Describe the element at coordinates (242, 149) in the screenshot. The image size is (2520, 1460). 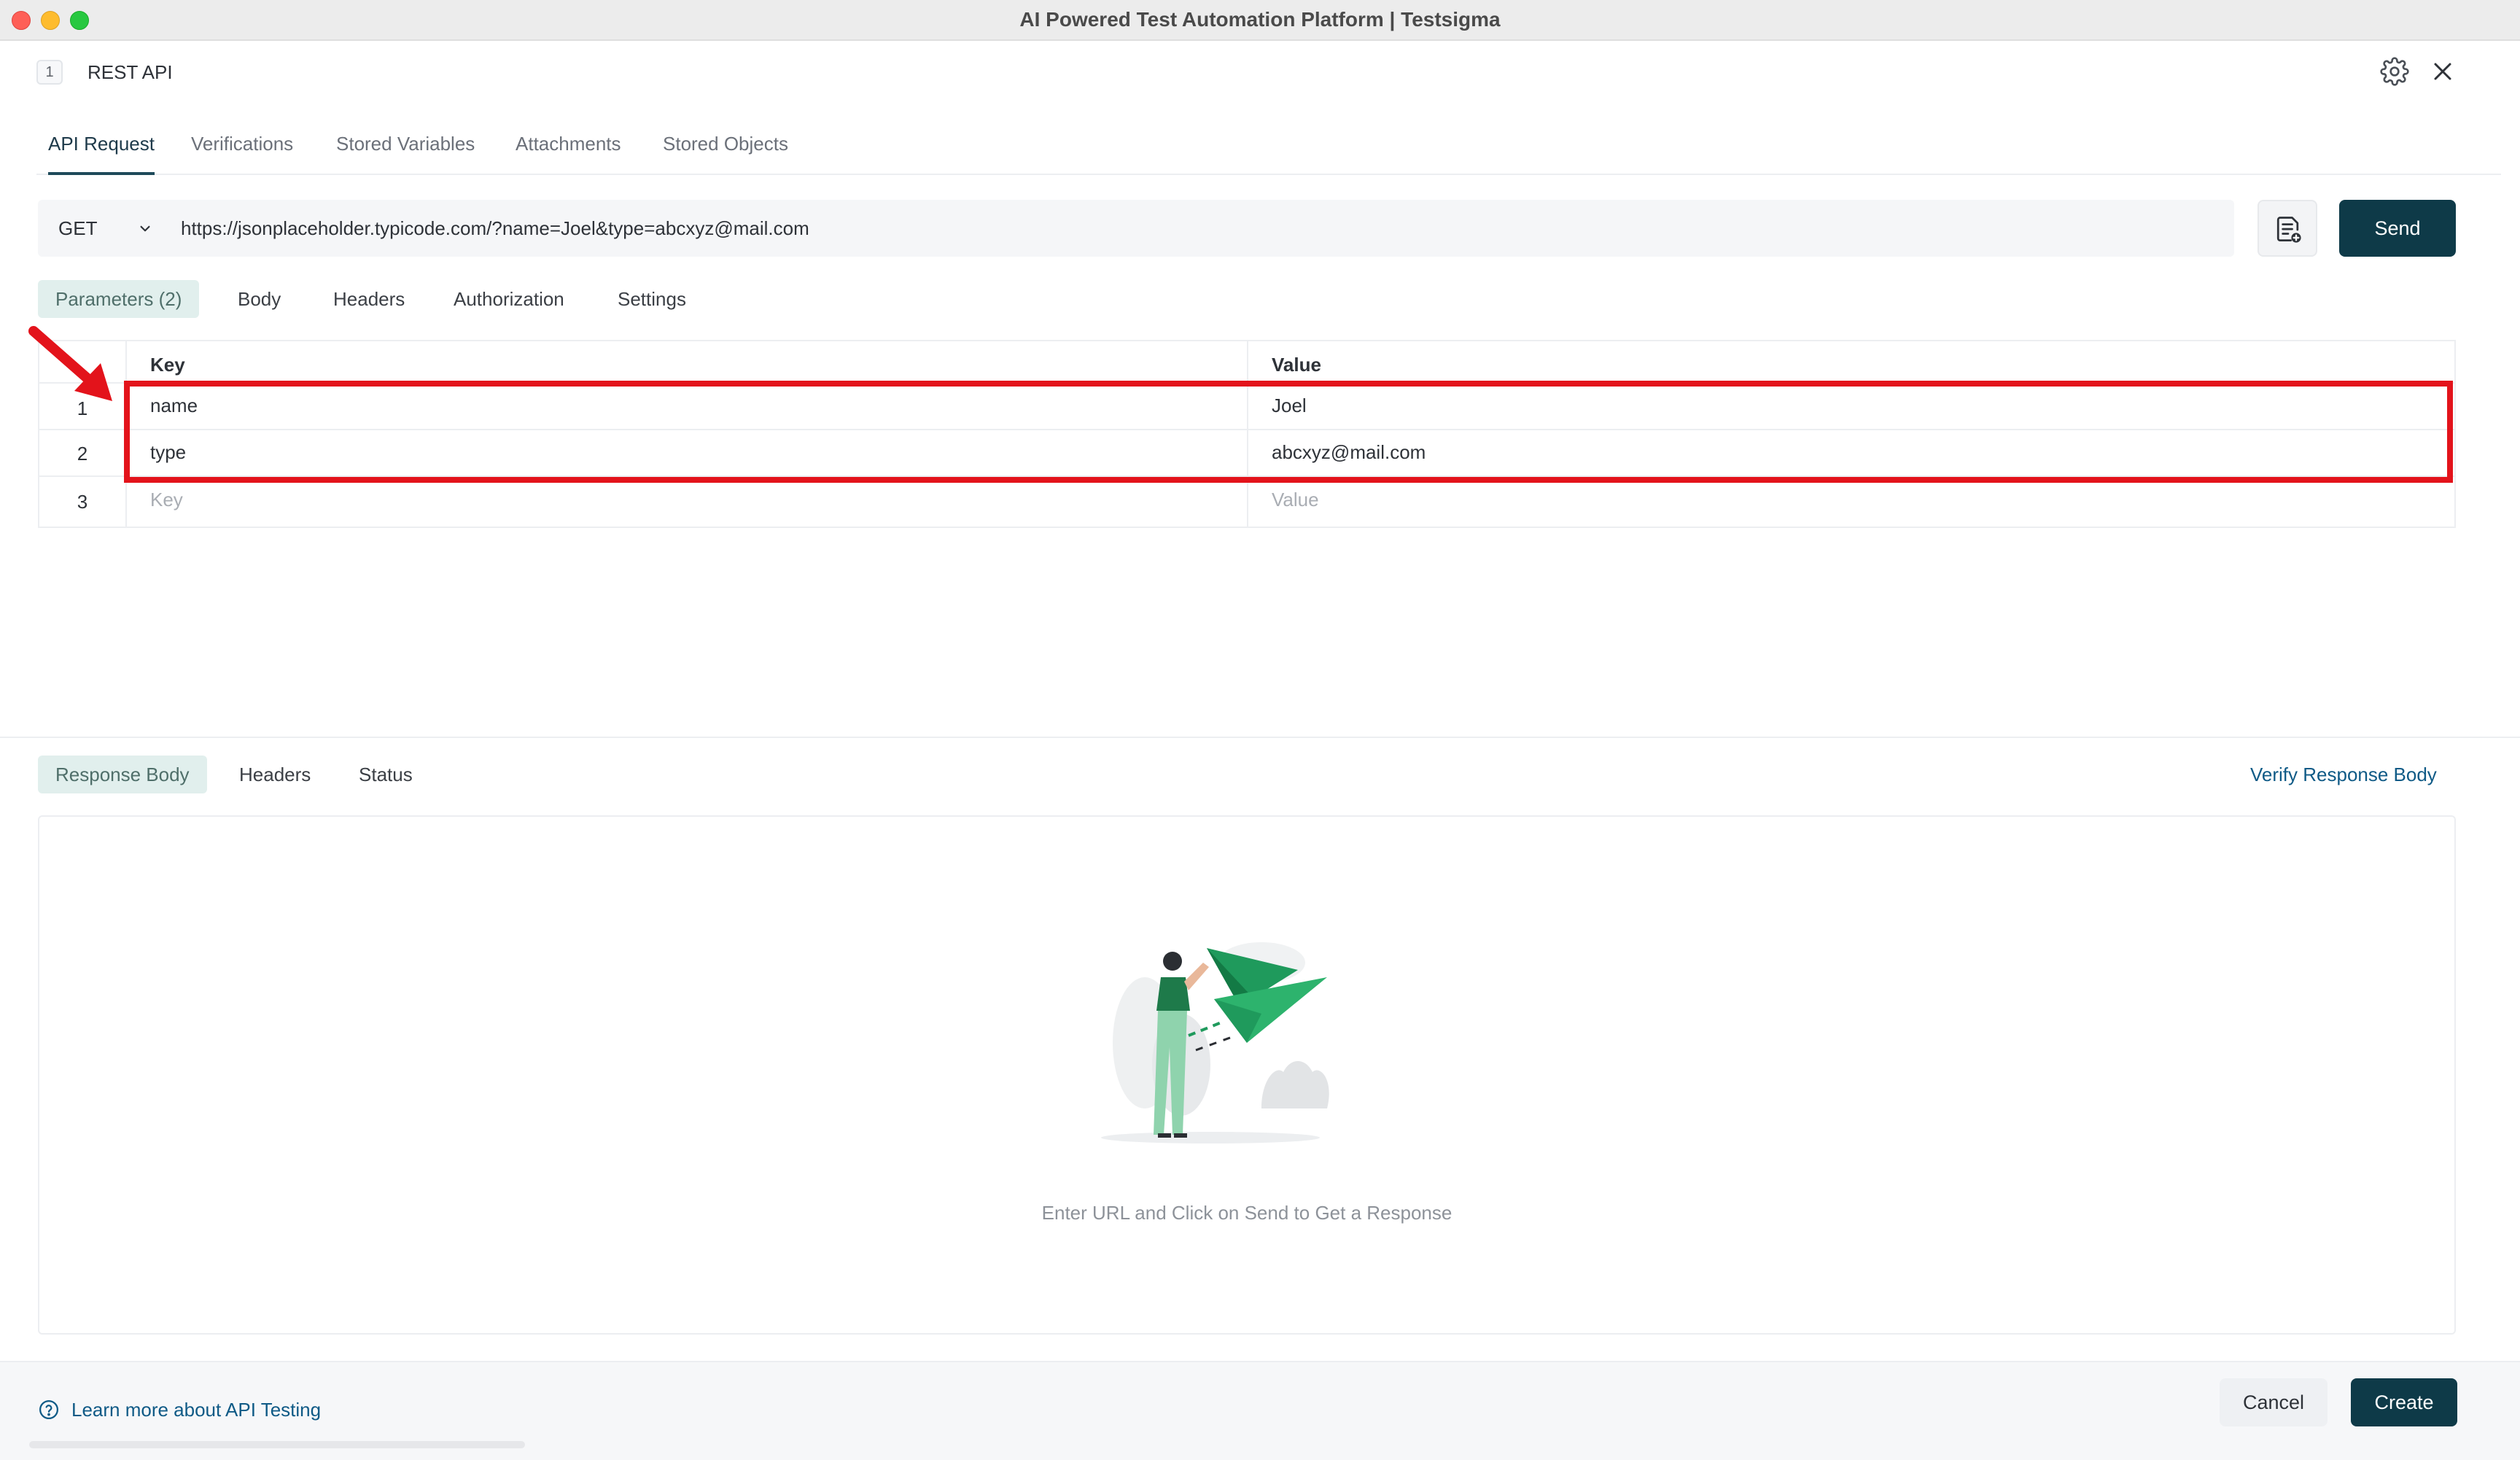
I see `tab-verifications: Verifications` at that location.